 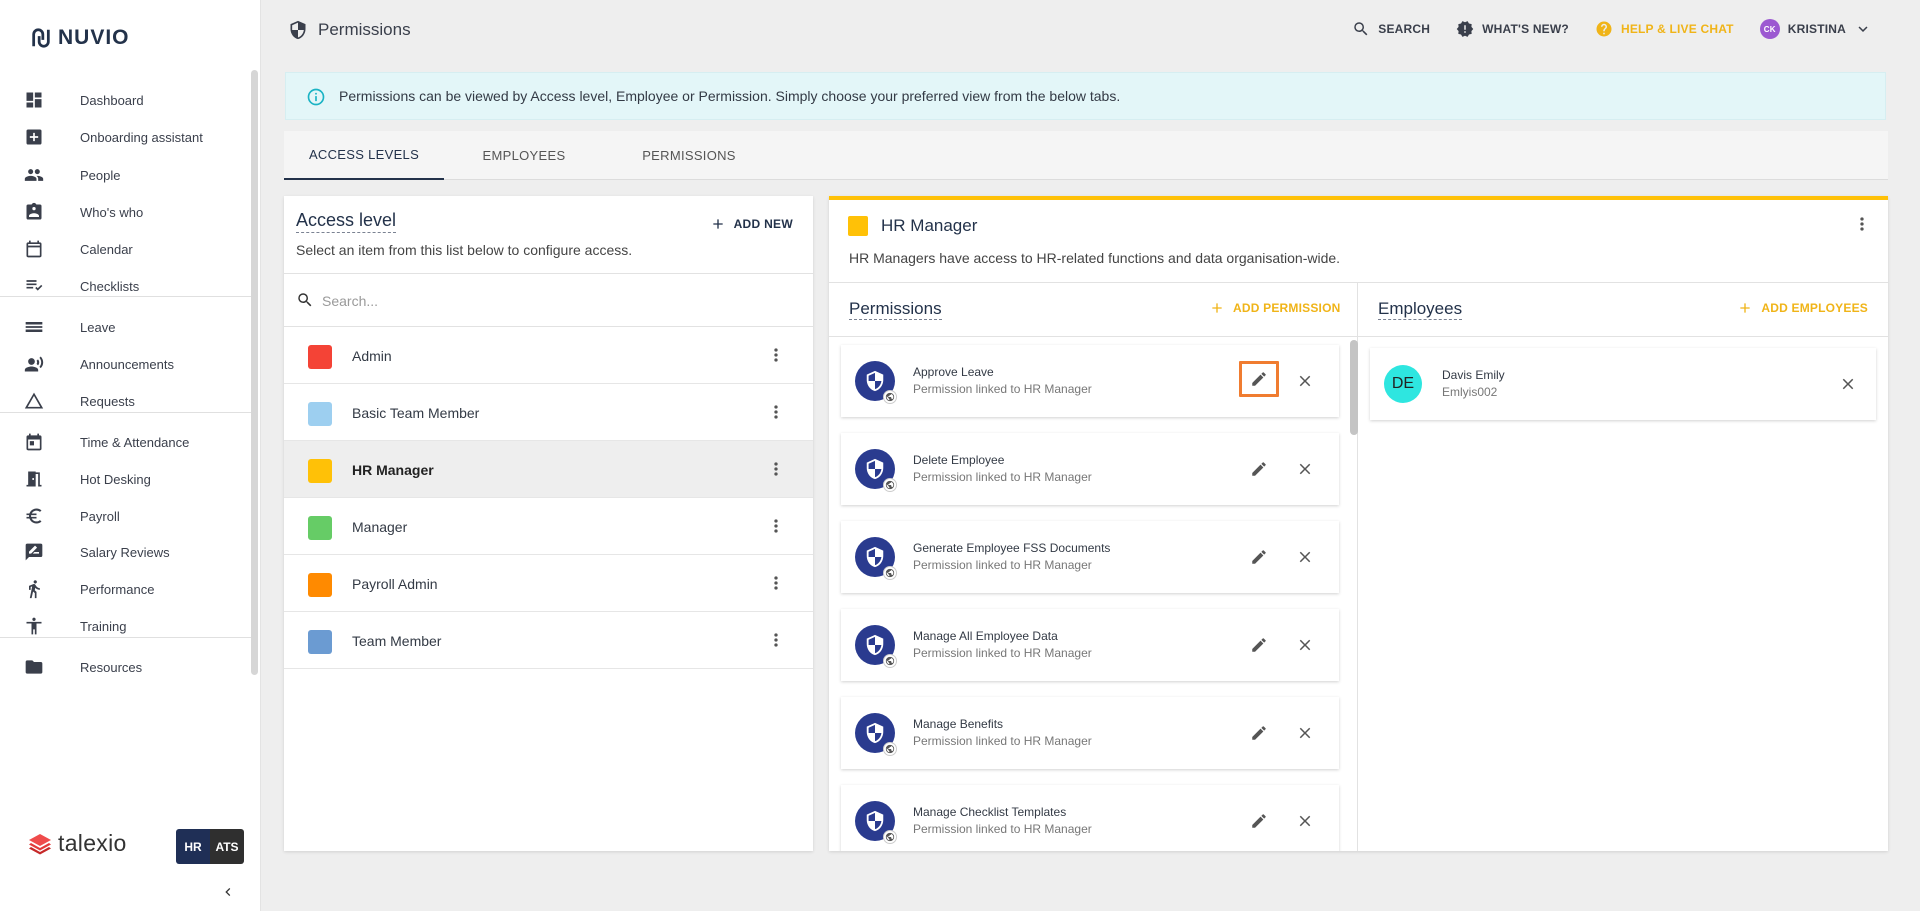 I want to click on sidebar-item-checklists: Checklists, so click(x=126, y=286).